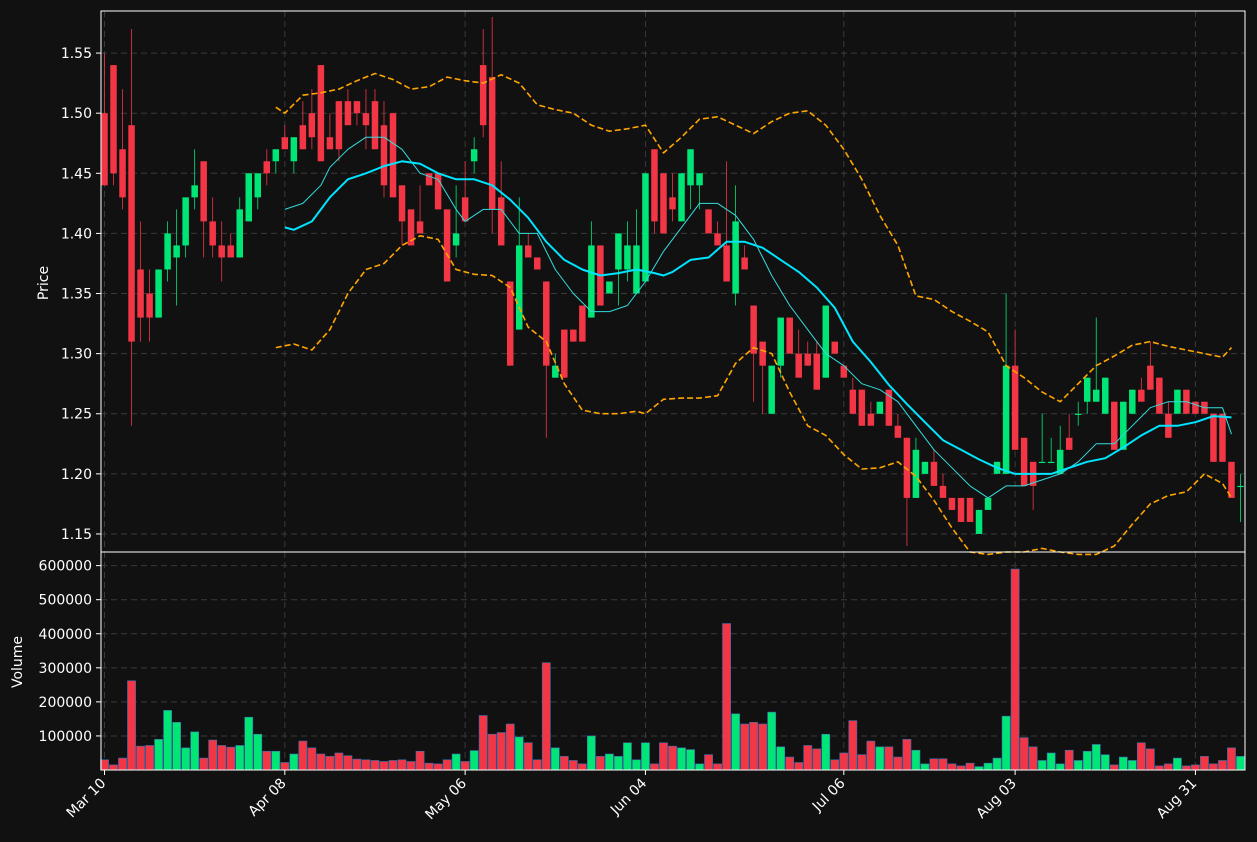 The width and height of the screenshot is (1257, 842). I want to click on price-tick-label: 1.50, so click(76, 114).